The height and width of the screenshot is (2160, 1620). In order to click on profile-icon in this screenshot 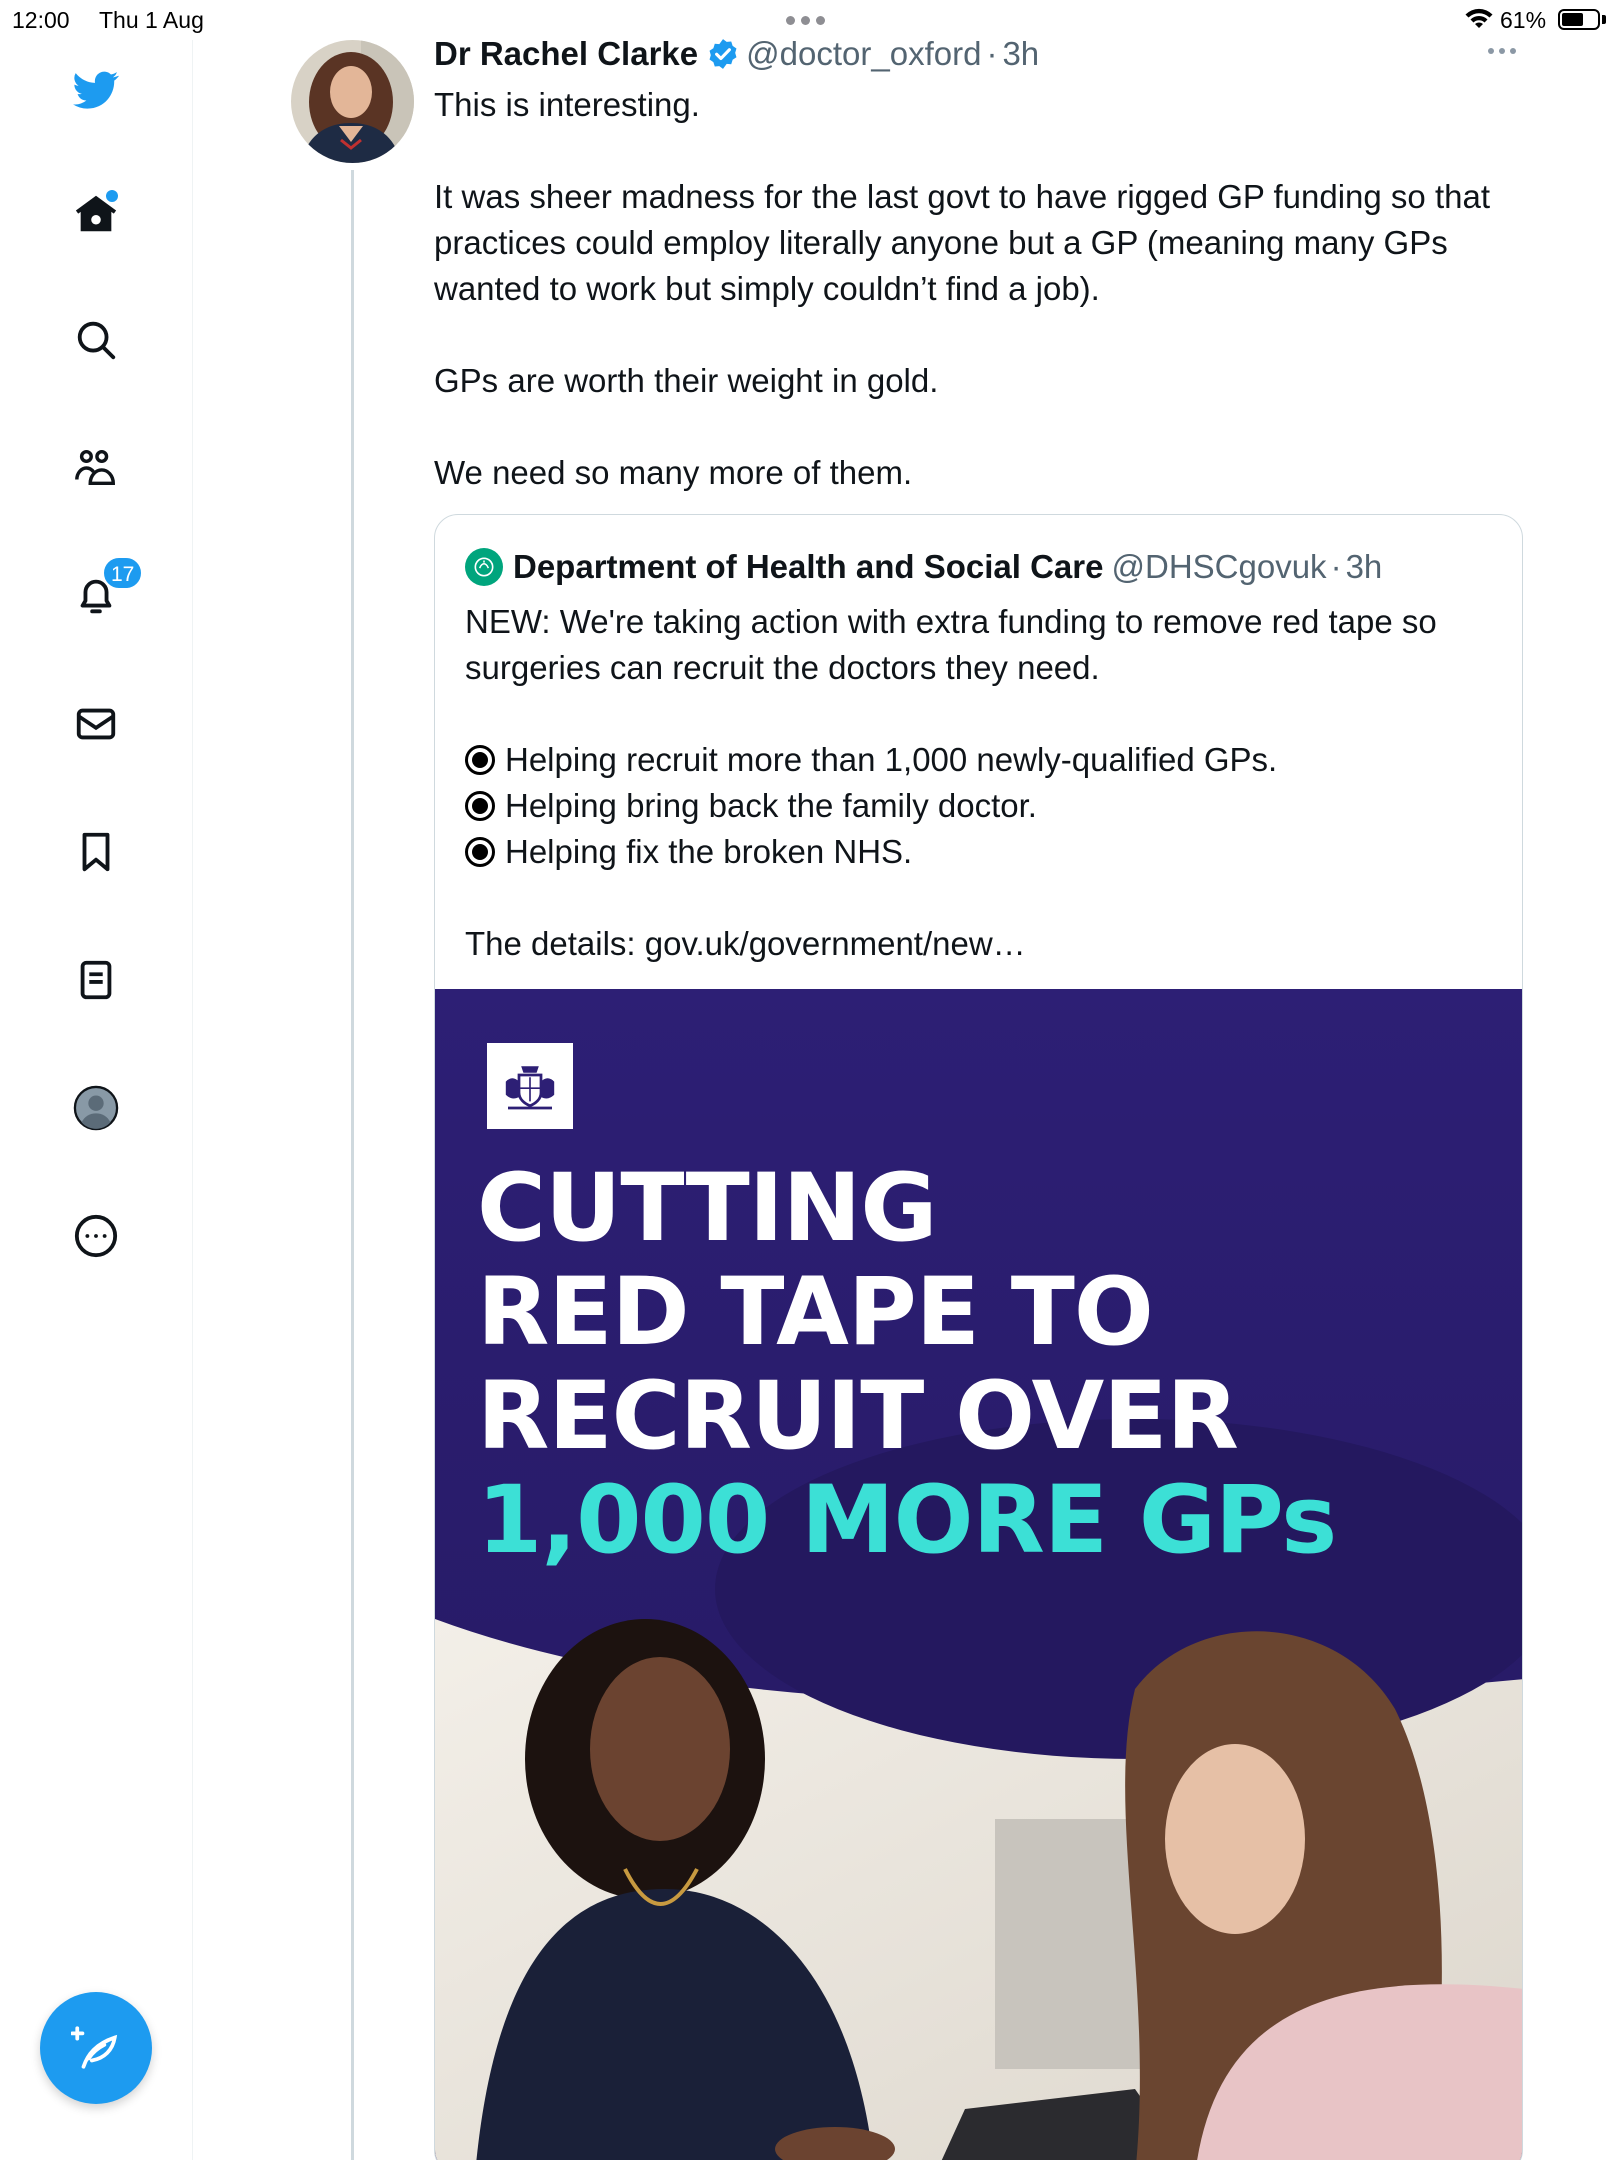, I will do `click(96, 1108)`.